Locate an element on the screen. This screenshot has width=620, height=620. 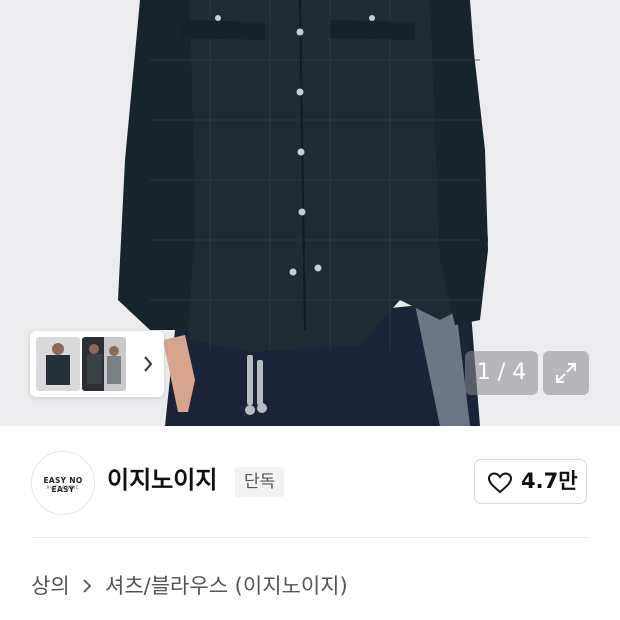
thumbnail-strip is located at coordinates (97, 364).